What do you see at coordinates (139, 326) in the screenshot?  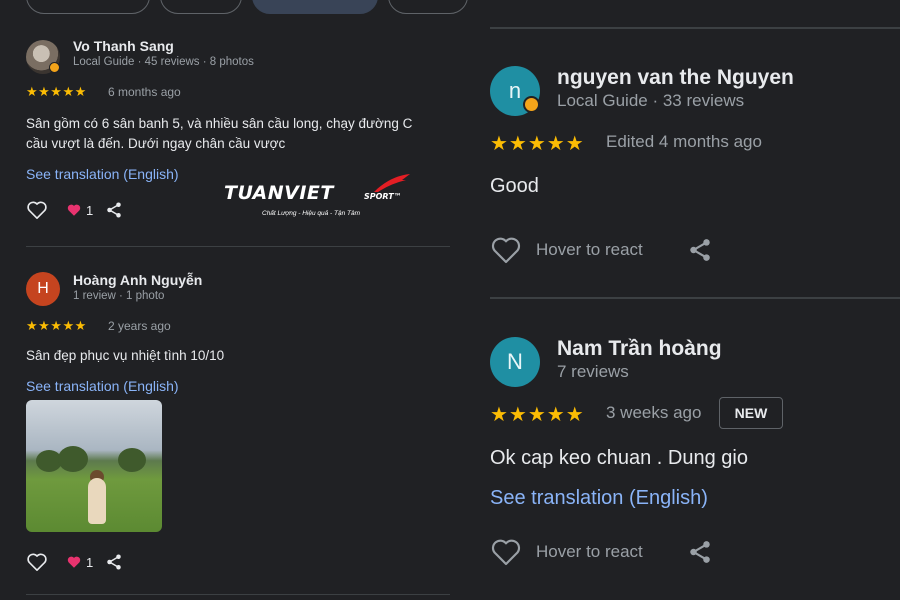 I see `review-time: 2 years ago` at bounding box center [139, 326].